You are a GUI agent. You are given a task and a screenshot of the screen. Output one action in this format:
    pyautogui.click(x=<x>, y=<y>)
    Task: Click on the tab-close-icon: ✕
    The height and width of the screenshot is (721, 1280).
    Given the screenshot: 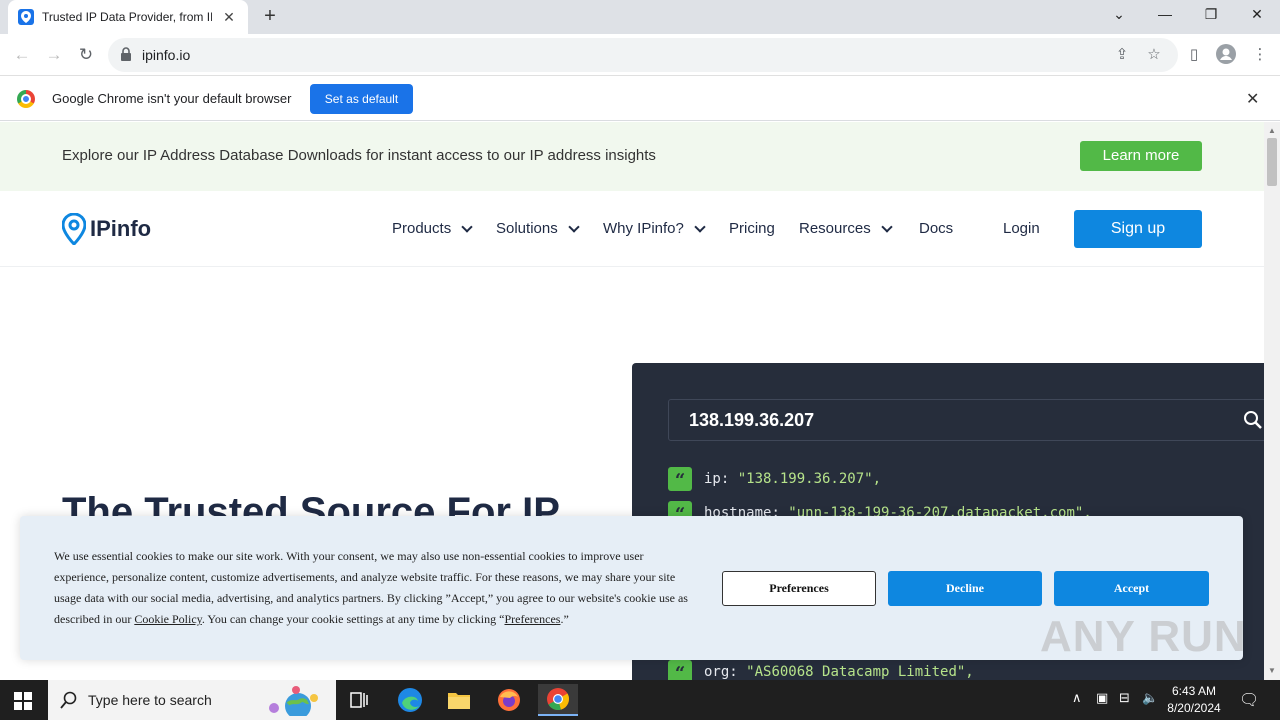 What is the action you would take?
    pyautogui.click(x=229, y=17)
    